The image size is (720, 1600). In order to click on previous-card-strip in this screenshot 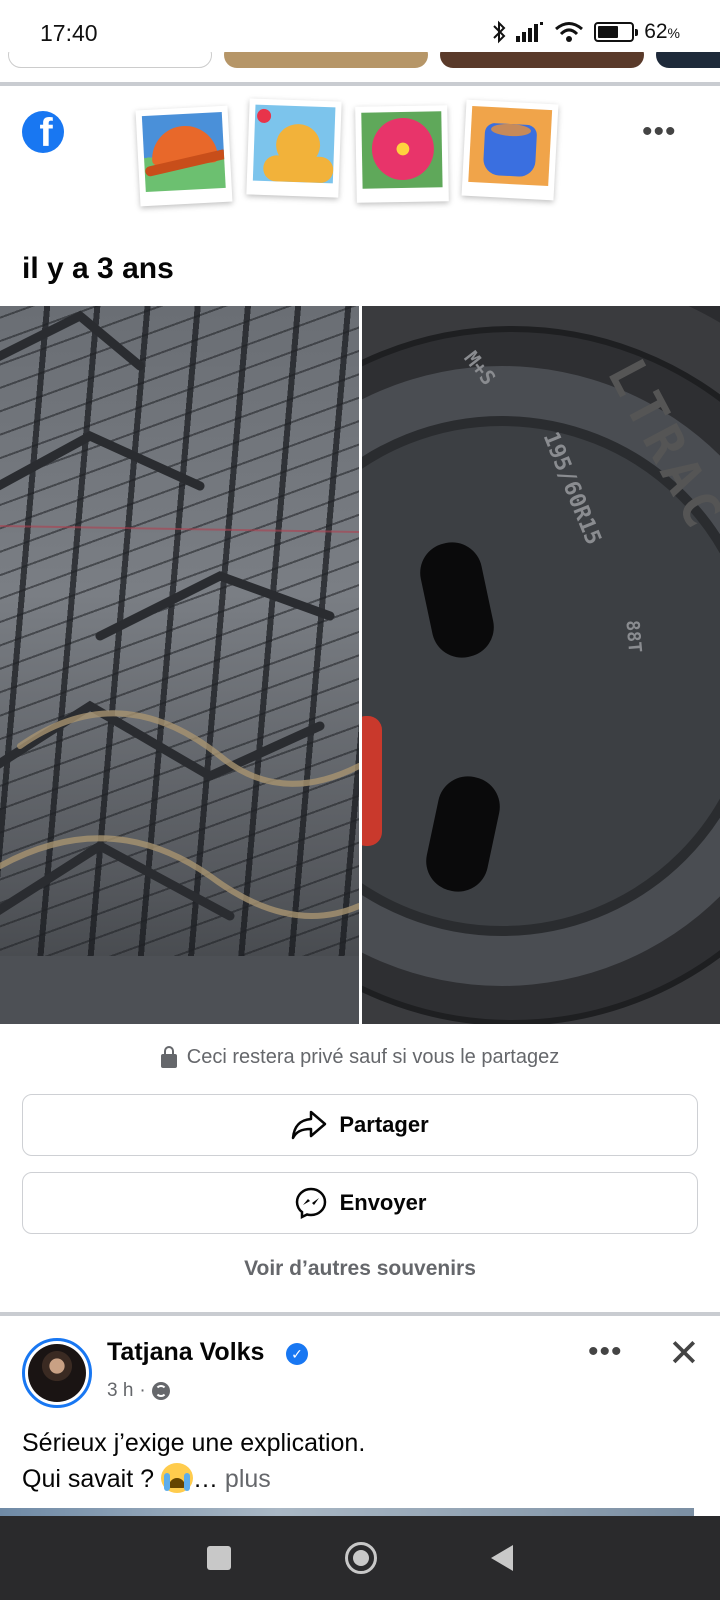, I will do `click(360, 61)`.